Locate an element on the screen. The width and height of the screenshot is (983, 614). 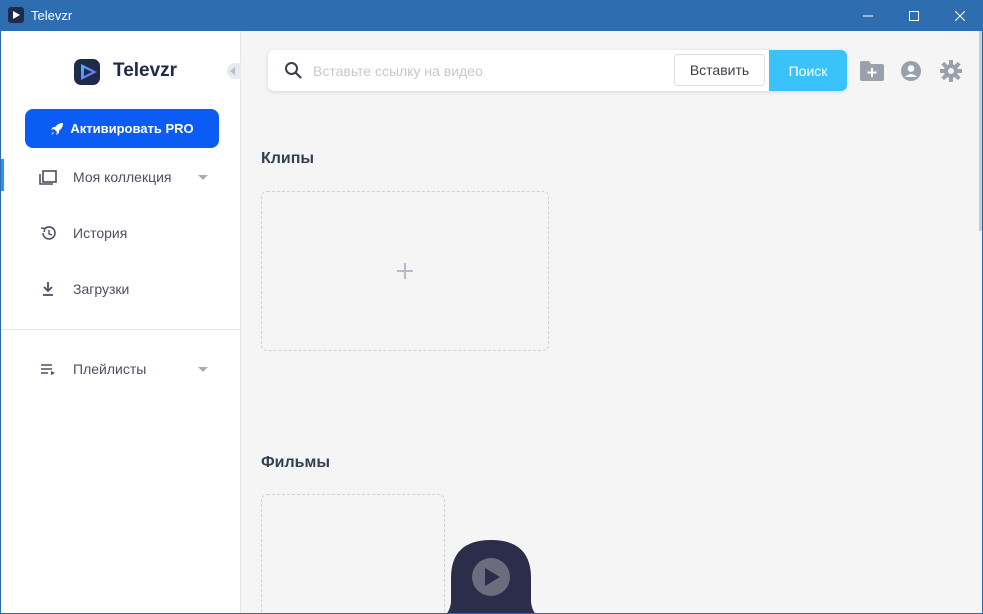
maximize-button is located at coordinates (914, 15).